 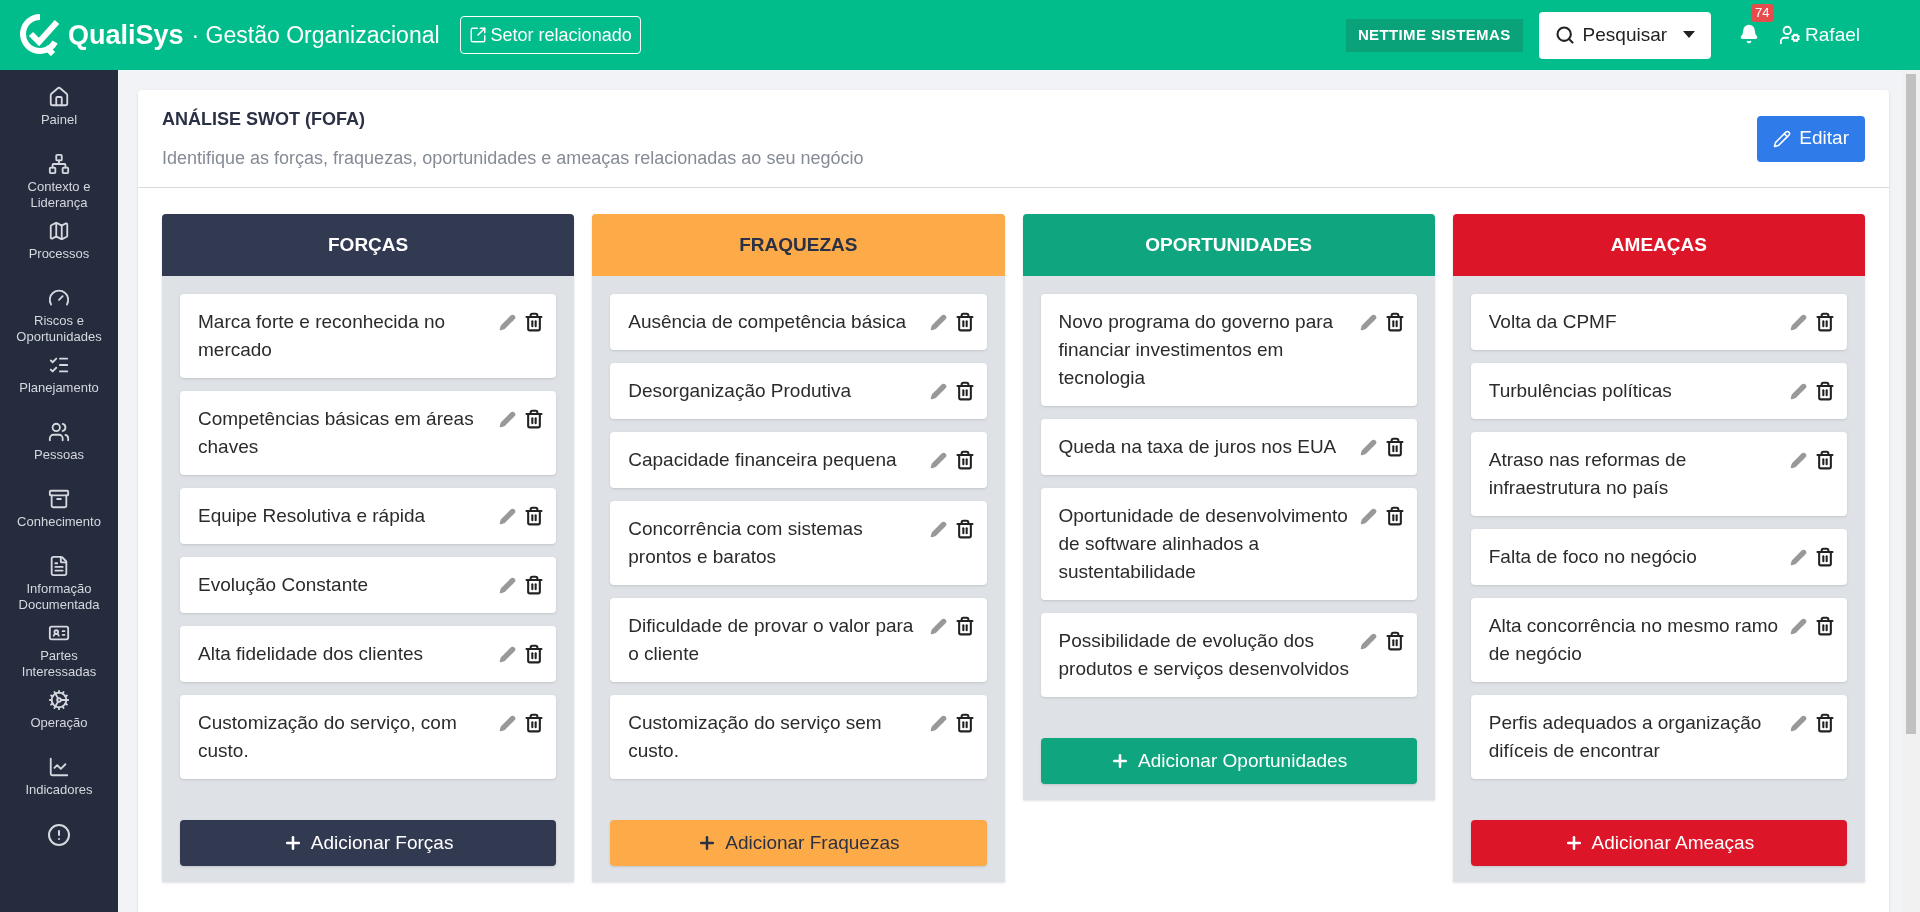 I want to click on swot-item-text: Possibilidade de evolução dos produtos e serviços desenvolvidos, so click(x=1204, y=655).